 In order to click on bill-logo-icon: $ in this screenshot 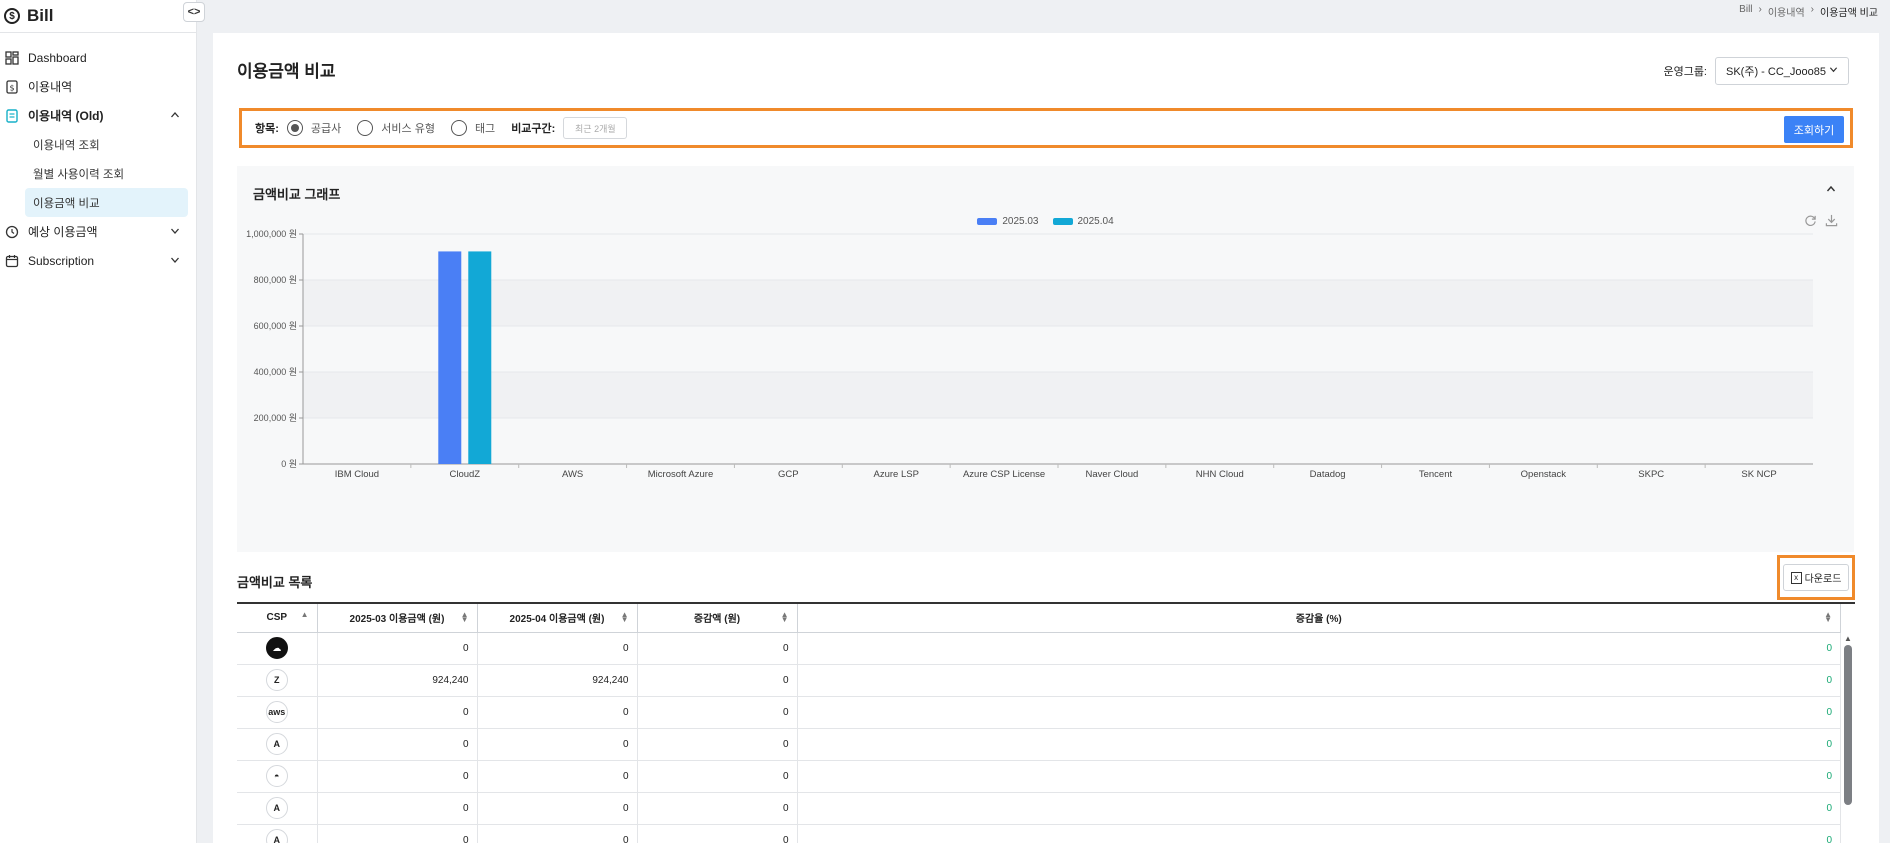, I will do `click(12, 16)`.